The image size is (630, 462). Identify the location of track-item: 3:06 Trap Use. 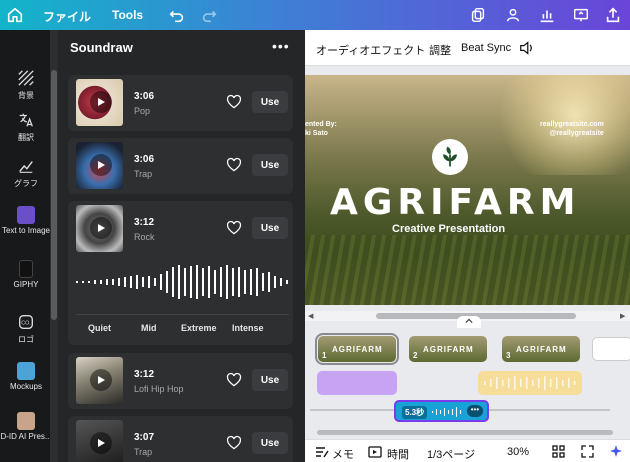
(180, 166).